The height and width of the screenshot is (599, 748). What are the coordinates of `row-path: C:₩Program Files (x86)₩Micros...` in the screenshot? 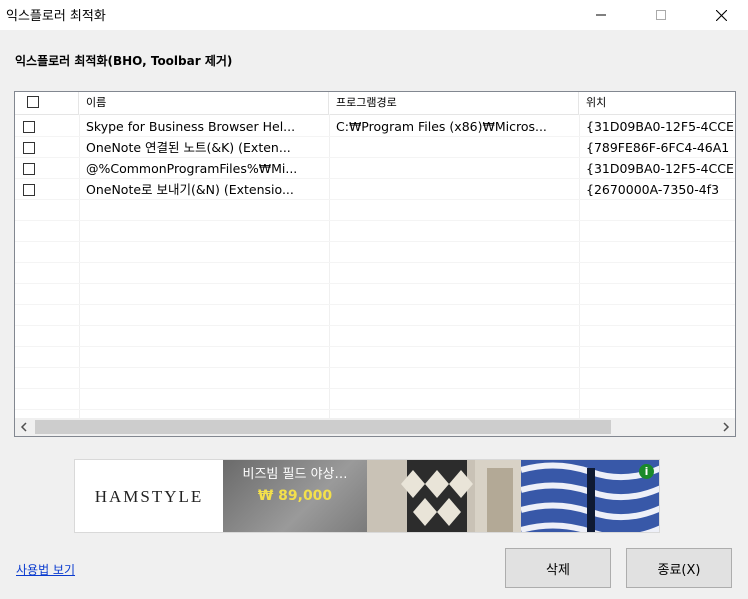 It's located at (441, 126).